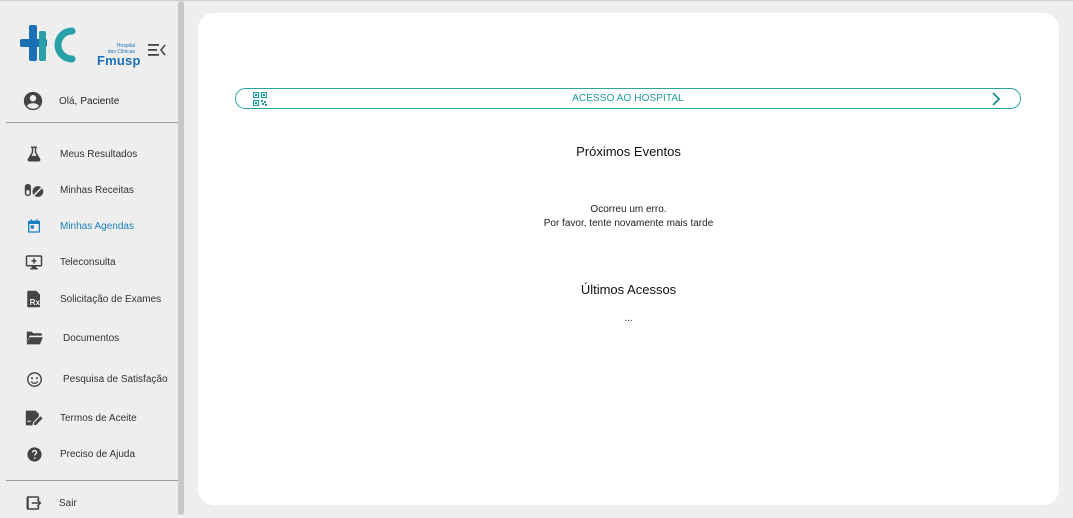 The height and width of the screenshot is (518, 1073). I want to click on logo-fmusp-text: Fmusp, so click(119, 60).